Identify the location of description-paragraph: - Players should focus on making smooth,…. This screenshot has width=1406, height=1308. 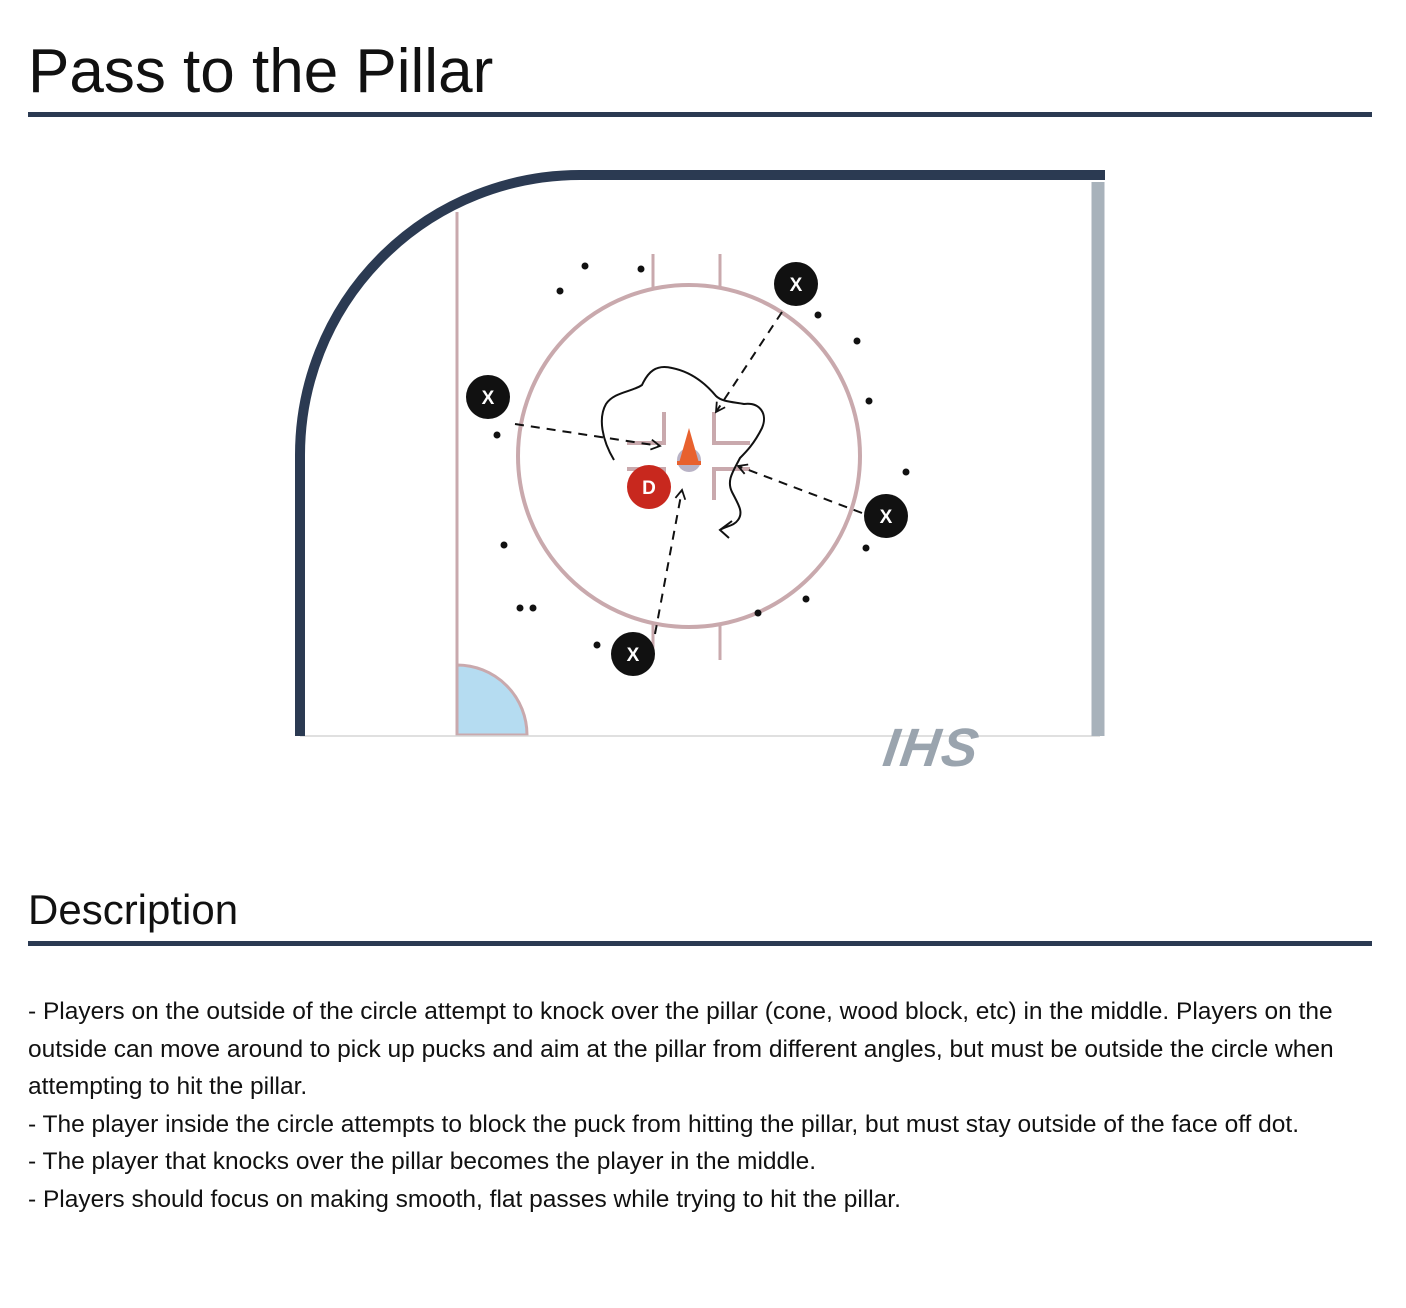
(464, 1199).